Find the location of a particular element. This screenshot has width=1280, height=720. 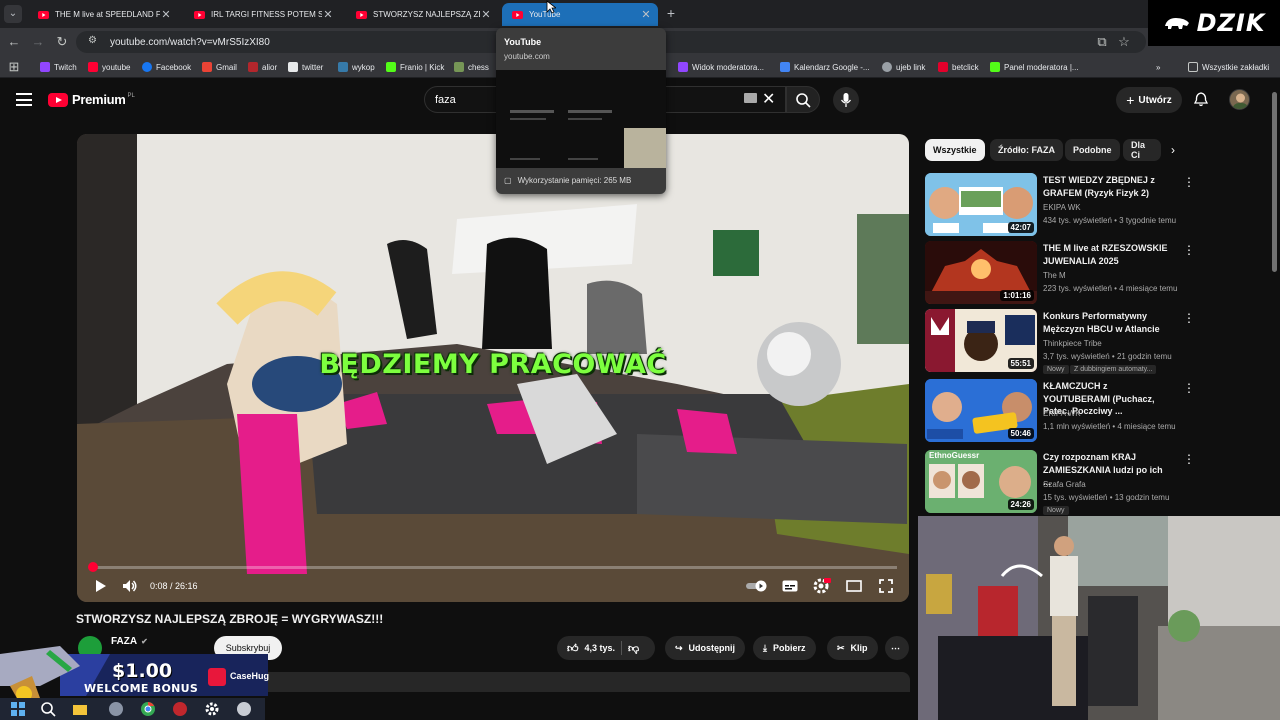

video-metadata: 1,1 mln wyświetleń • 4 miesiące temu is located at coordinates (1109, 426).